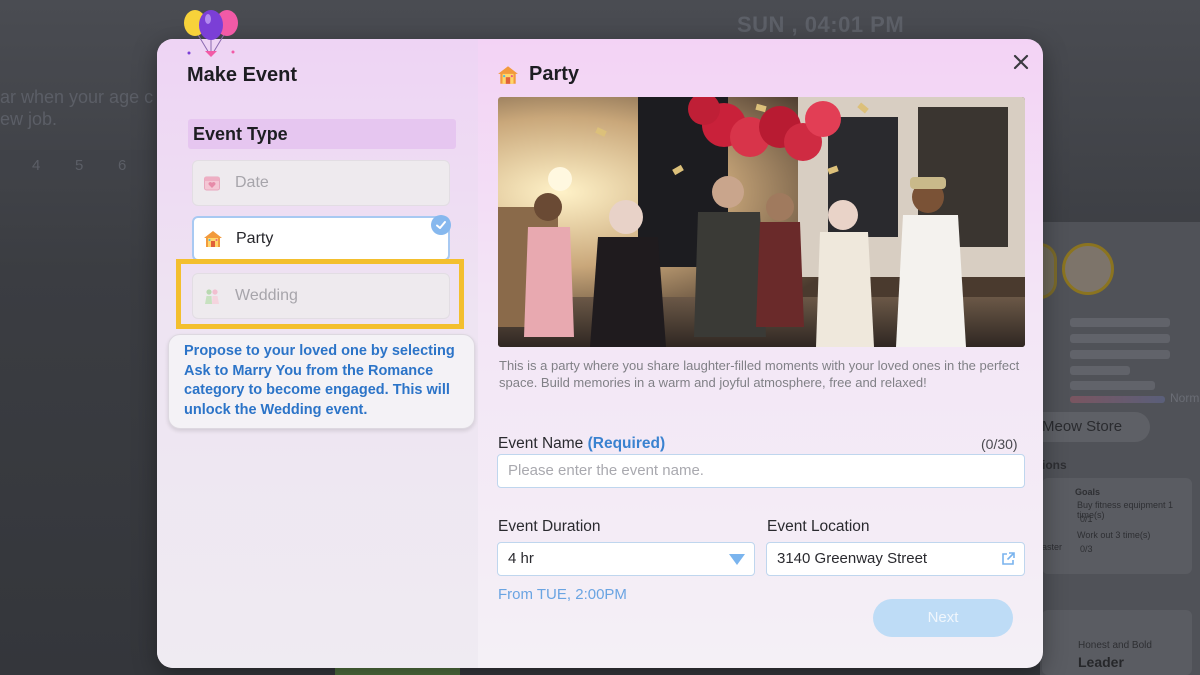 Image resolution: width=1200 pixels, height=675 pixels. I want to click on background-number: 6, so click(122, 165).